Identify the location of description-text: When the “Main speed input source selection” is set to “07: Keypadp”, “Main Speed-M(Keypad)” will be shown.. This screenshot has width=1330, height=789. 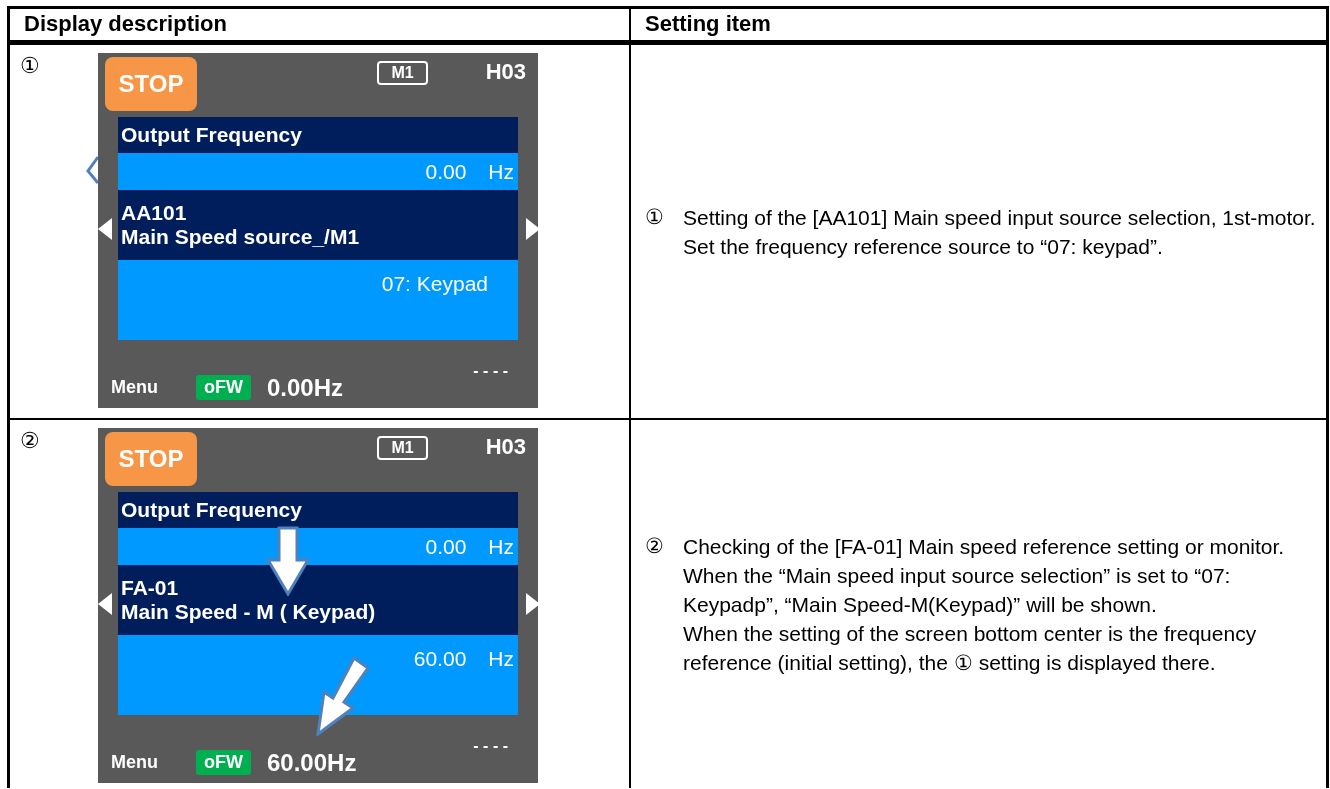
(957, 590).